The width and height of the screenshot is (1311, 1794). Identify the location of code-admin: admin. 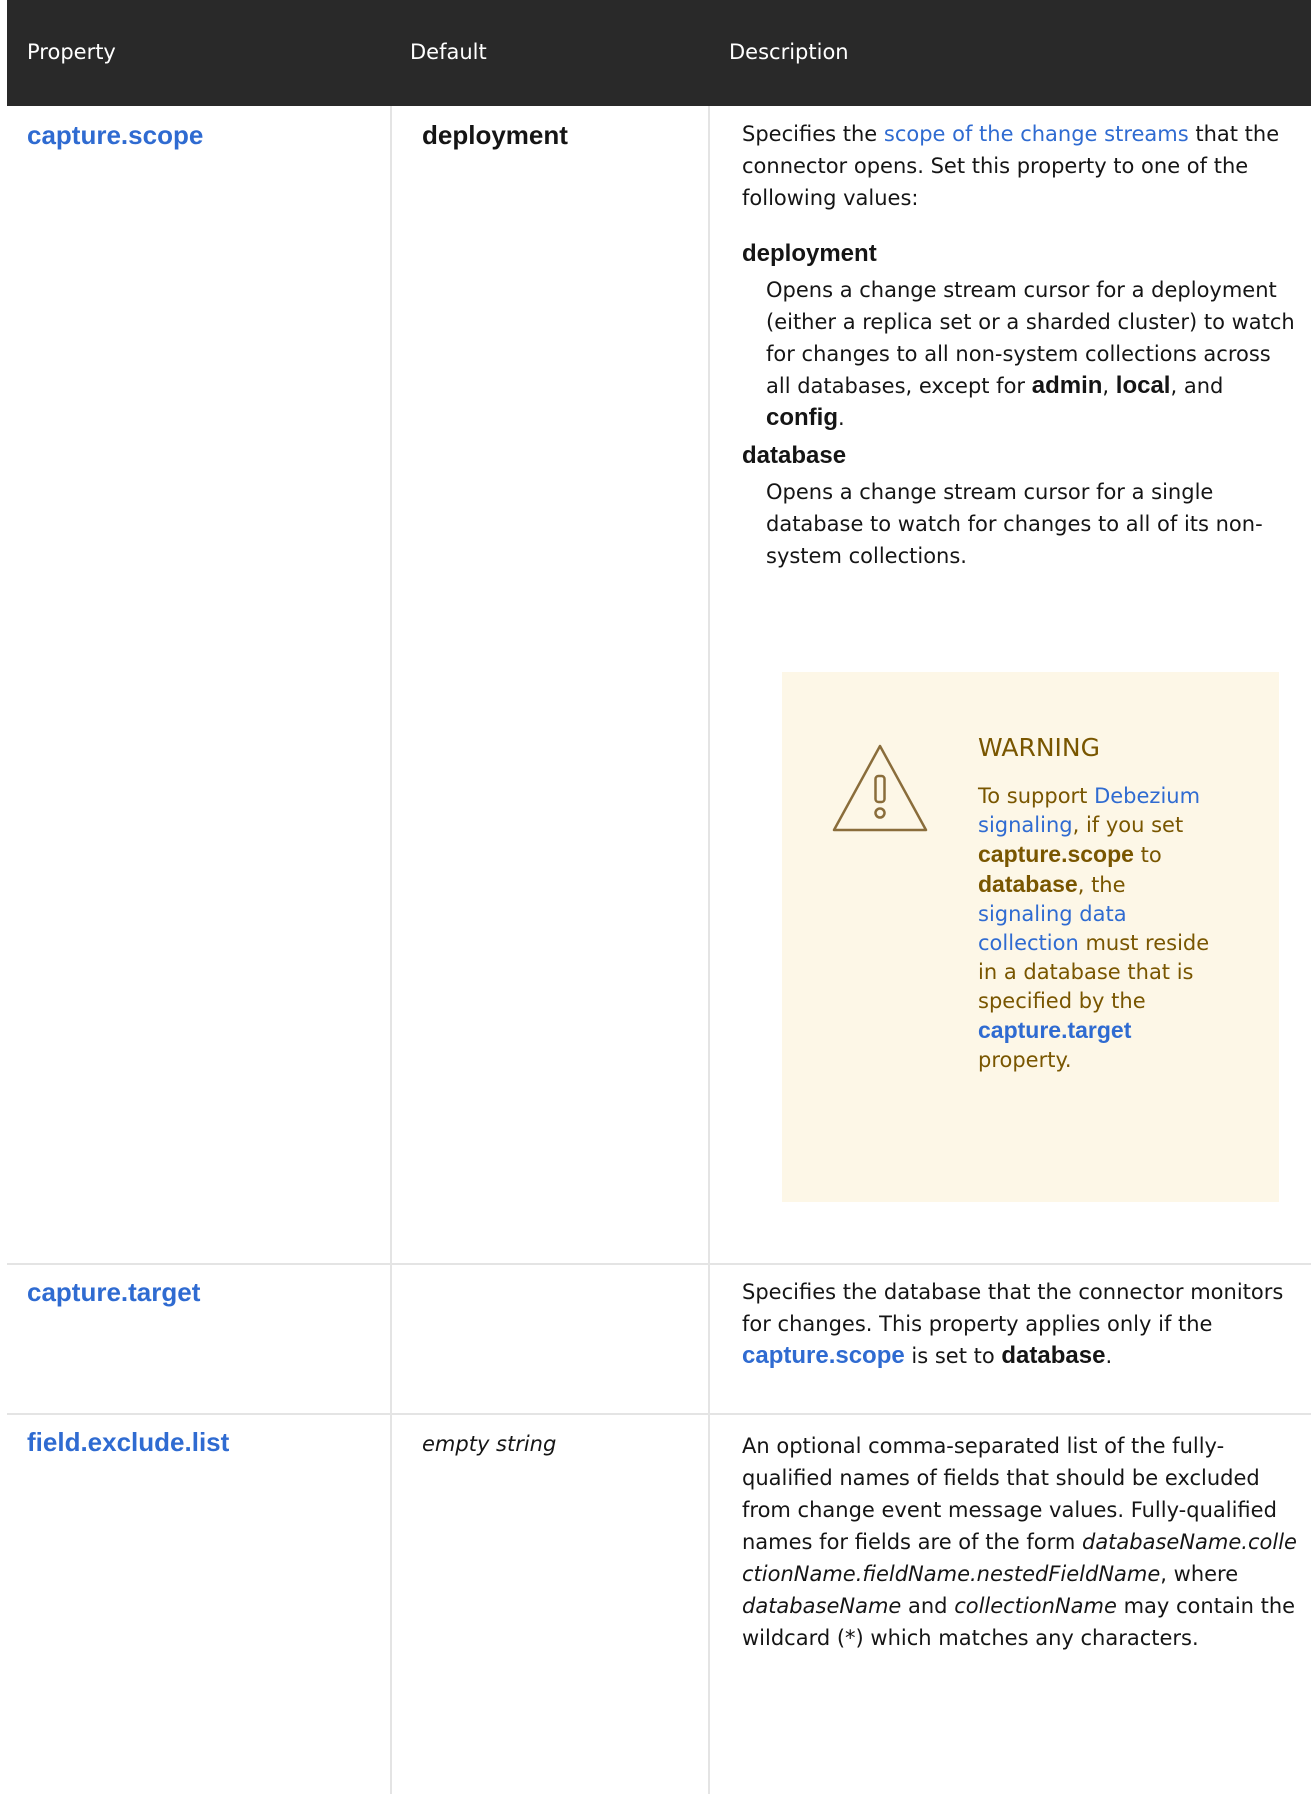
(1067, 385).